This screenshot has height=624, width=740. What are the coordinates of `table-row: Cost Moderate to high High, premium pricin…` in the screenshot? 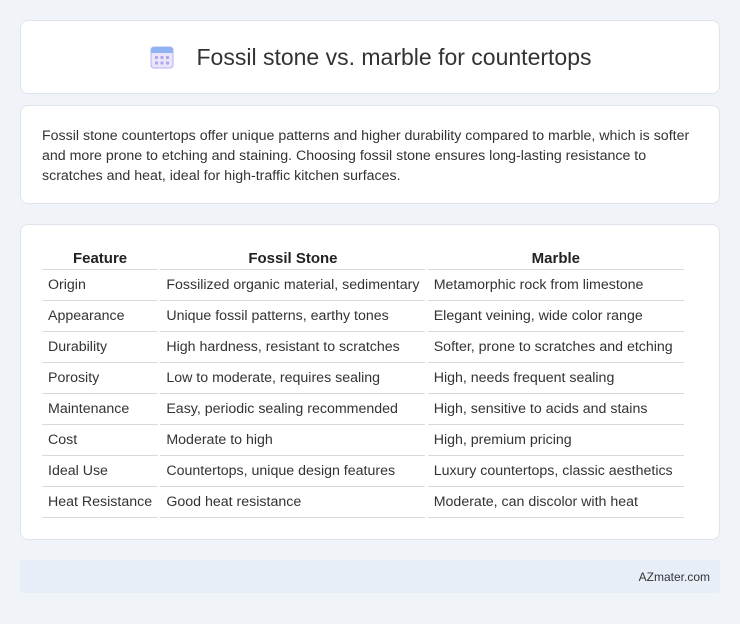 It's located at (363, 440).